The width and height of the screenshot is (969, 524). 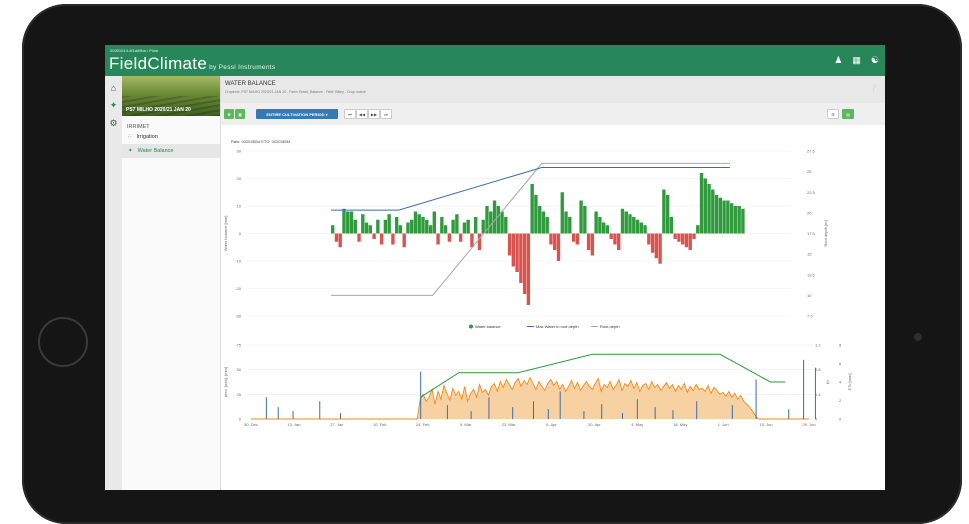 What do you see at coordinates (471, 326) in the screenshot?
I see `legend-swatch-water-balance` at bounding box center [471, 326].